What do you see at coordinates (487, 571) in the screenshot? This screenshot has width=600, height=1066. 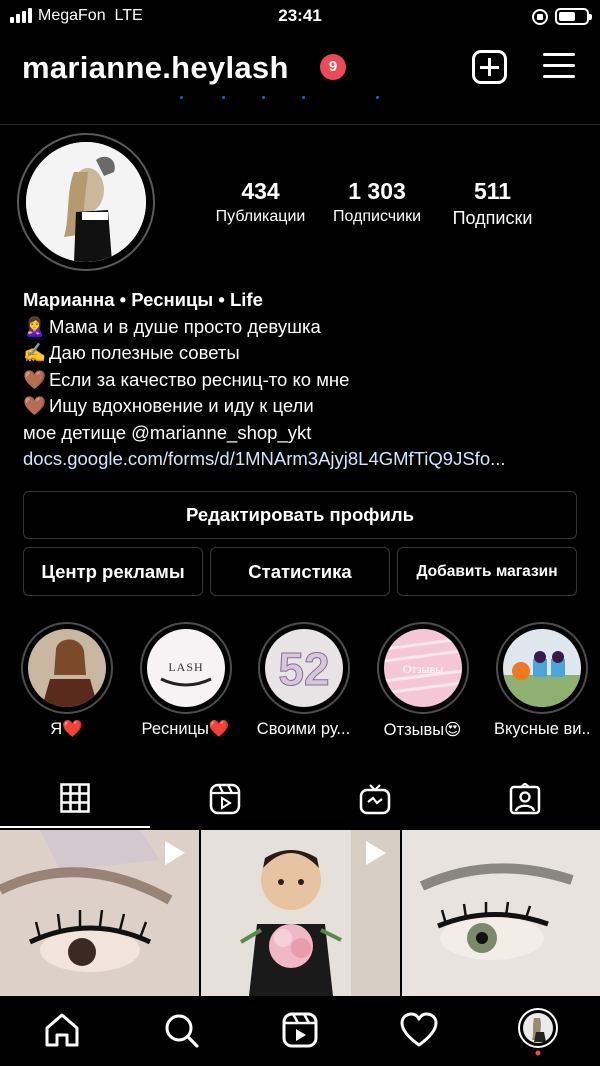 I see `add-shop-button: Добавить магазин` at bounding box center [487, 571].